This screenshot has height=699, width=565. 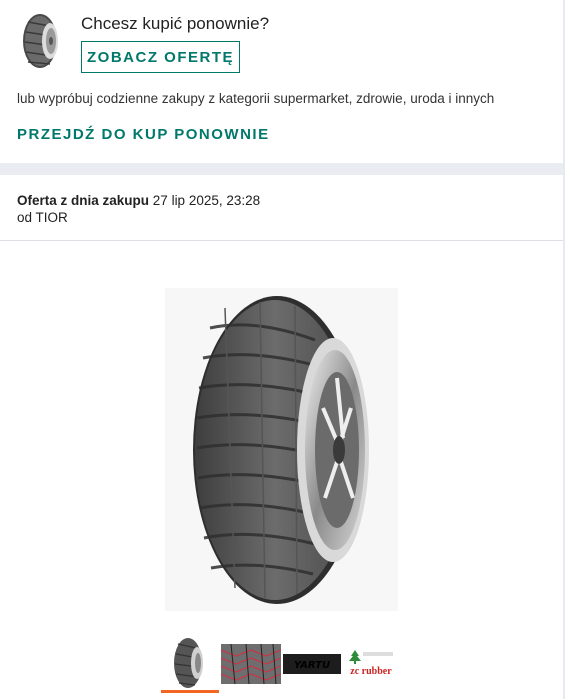 I want to click on tread-pattern-icon, so click(x=251, y=664).